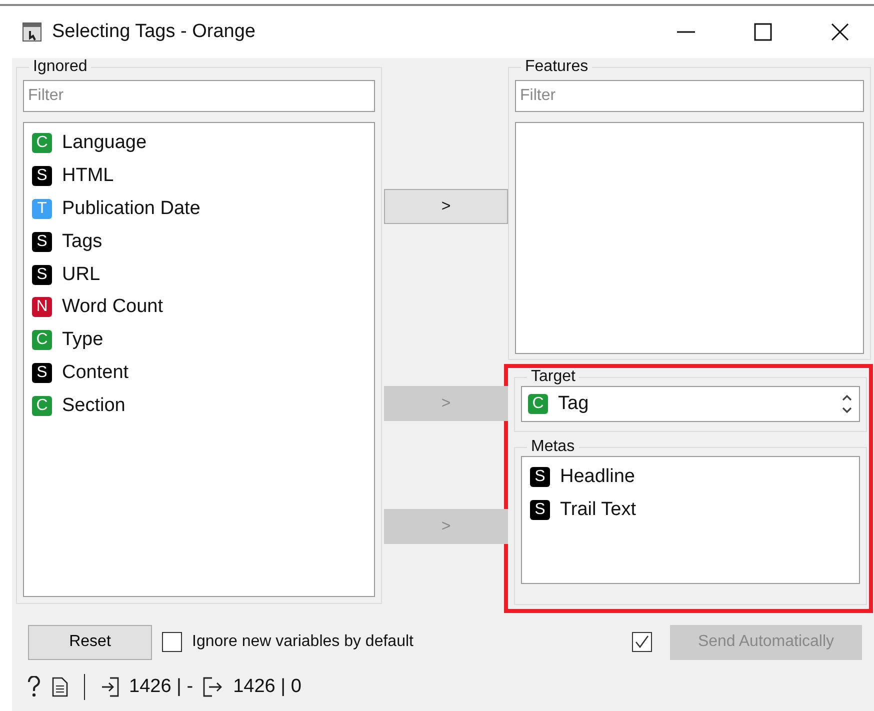 The image size is (874, 711). Describe the element at coordinates (598, 510) in the screenshot. I see `variable-name: Trail Text` at that location.